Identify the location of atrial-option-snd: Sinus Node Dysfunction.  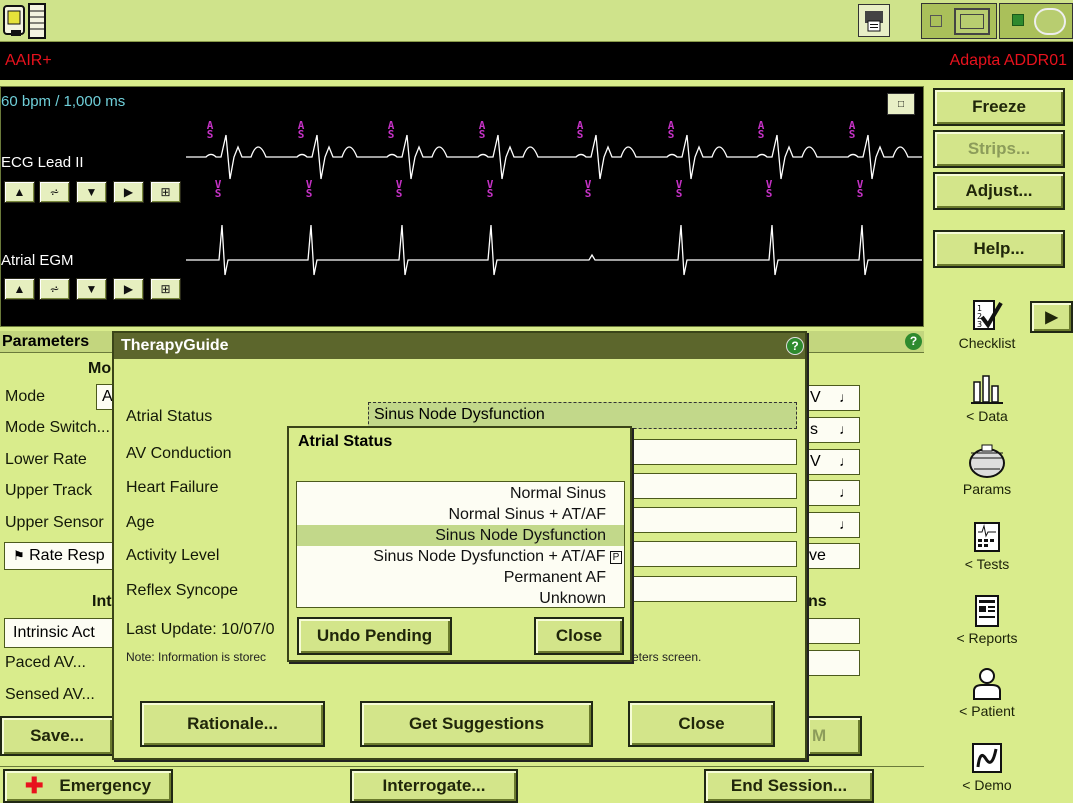
(460, 535).